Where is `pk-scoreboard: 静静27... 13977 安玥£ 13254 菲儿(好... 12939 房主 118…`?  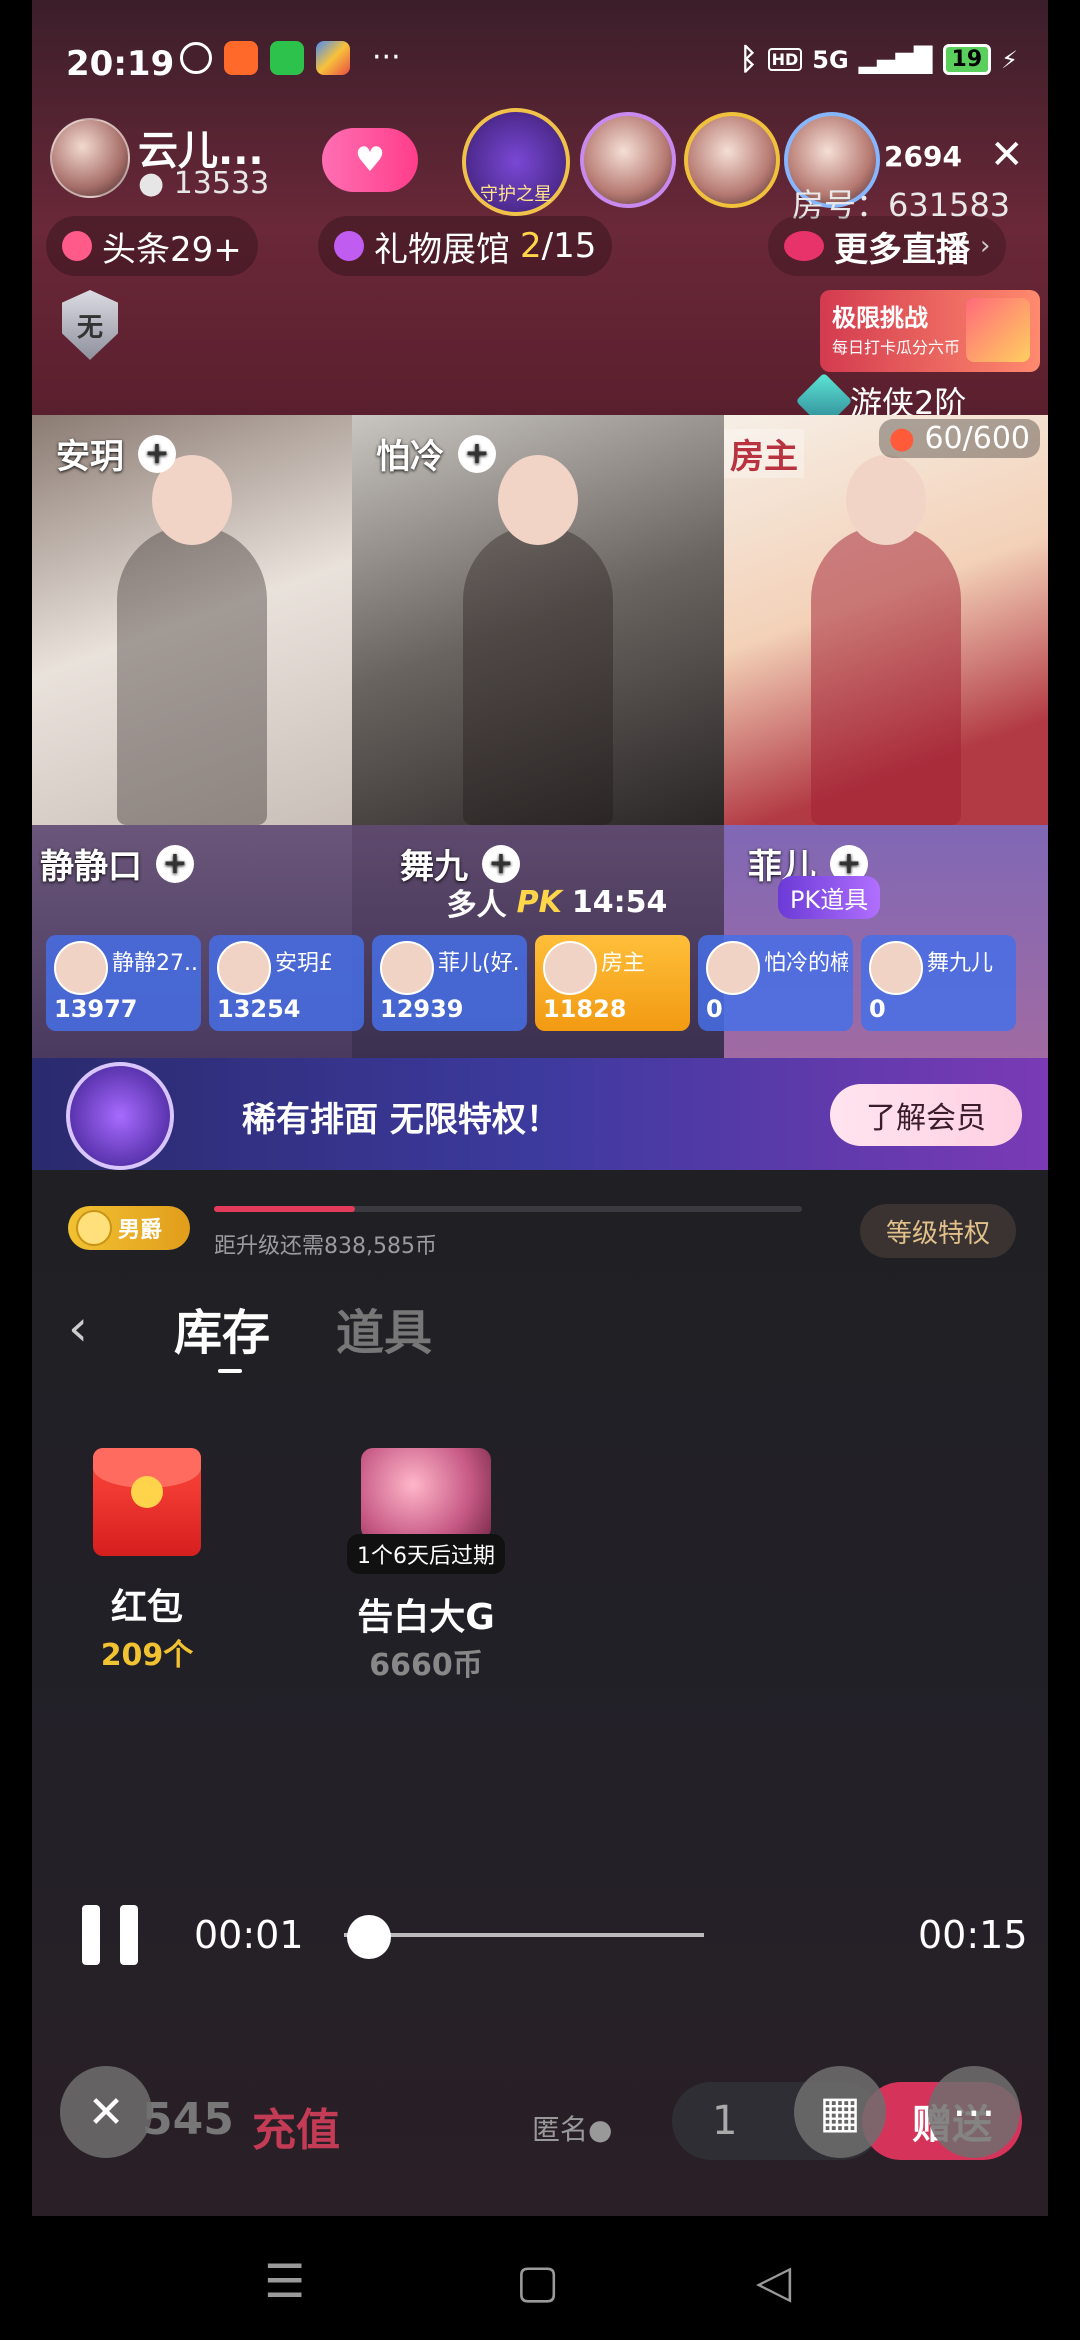
pk-scoreboard: 静静27... 13977 安玥£ 13254 菲儿(好... 12939 房主 118… is located at coordinates (546, 983).